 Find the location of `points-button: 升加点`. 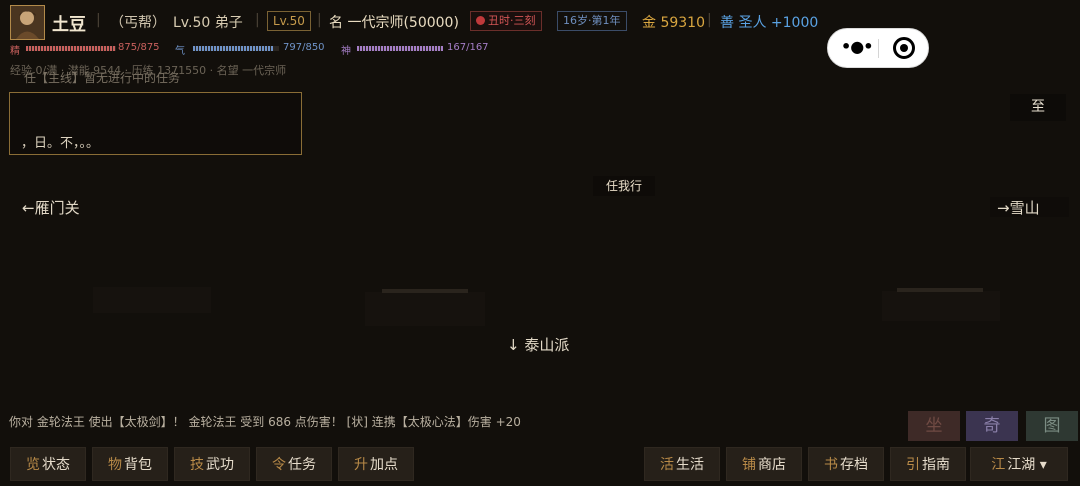

points-button: 升加点 is located at coordinates (376, 464).